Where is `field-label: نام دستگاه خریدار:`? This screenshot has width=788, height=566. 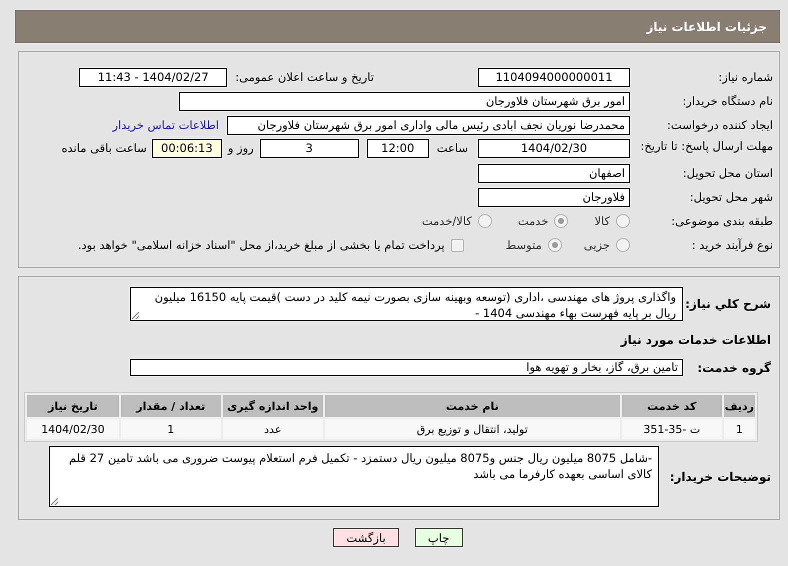
field-label: نام دستگاه خریدار: is located at coordinates (727, 101).